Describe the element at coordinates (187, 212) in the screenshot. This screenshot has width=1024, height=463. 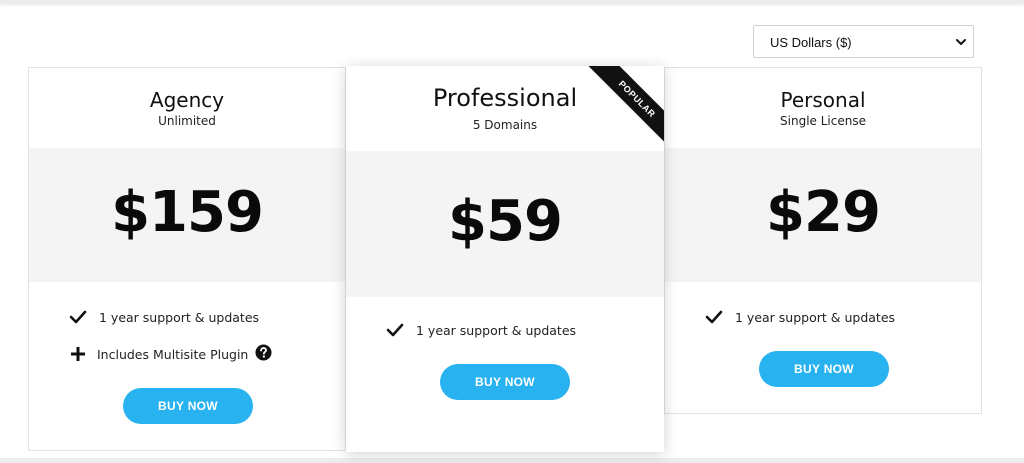
I see `plan-price: $159` at that location.